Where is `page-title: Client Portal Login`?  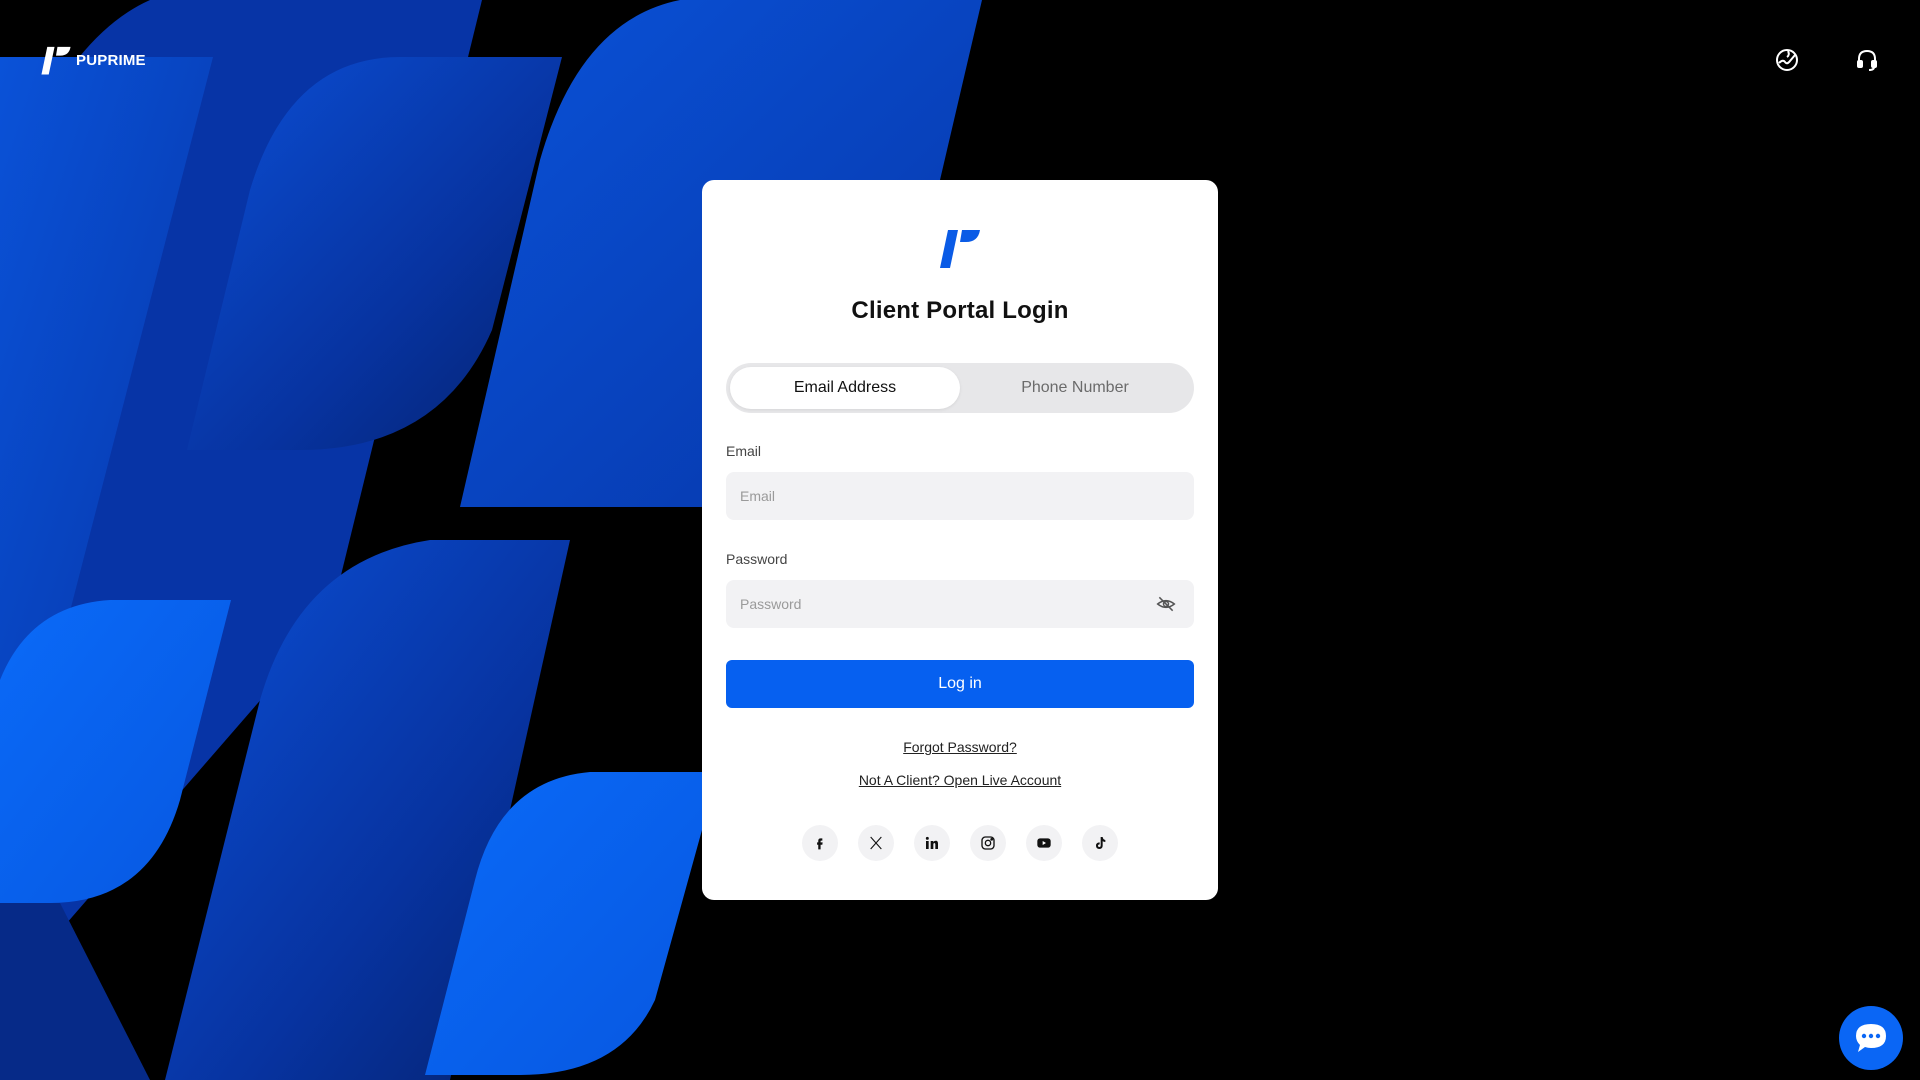
page-title: Client Portal Login is located at coordinates (960, 310).